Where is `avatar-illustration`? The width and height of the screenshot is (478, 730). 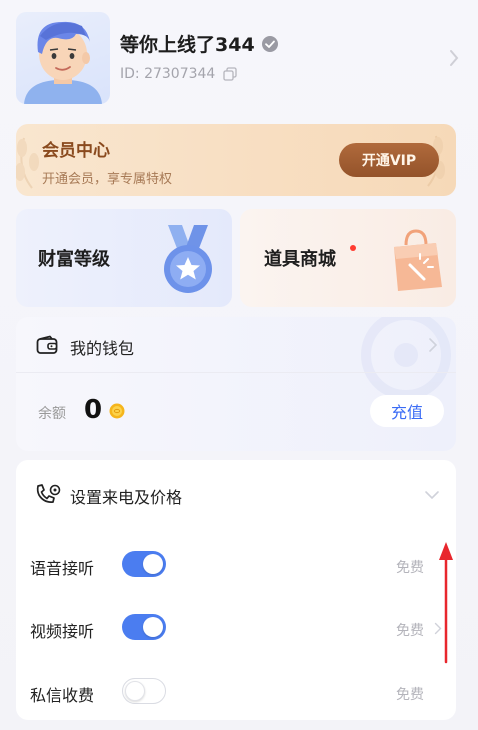 avatar-illustration is located at coordinates (63, 62).